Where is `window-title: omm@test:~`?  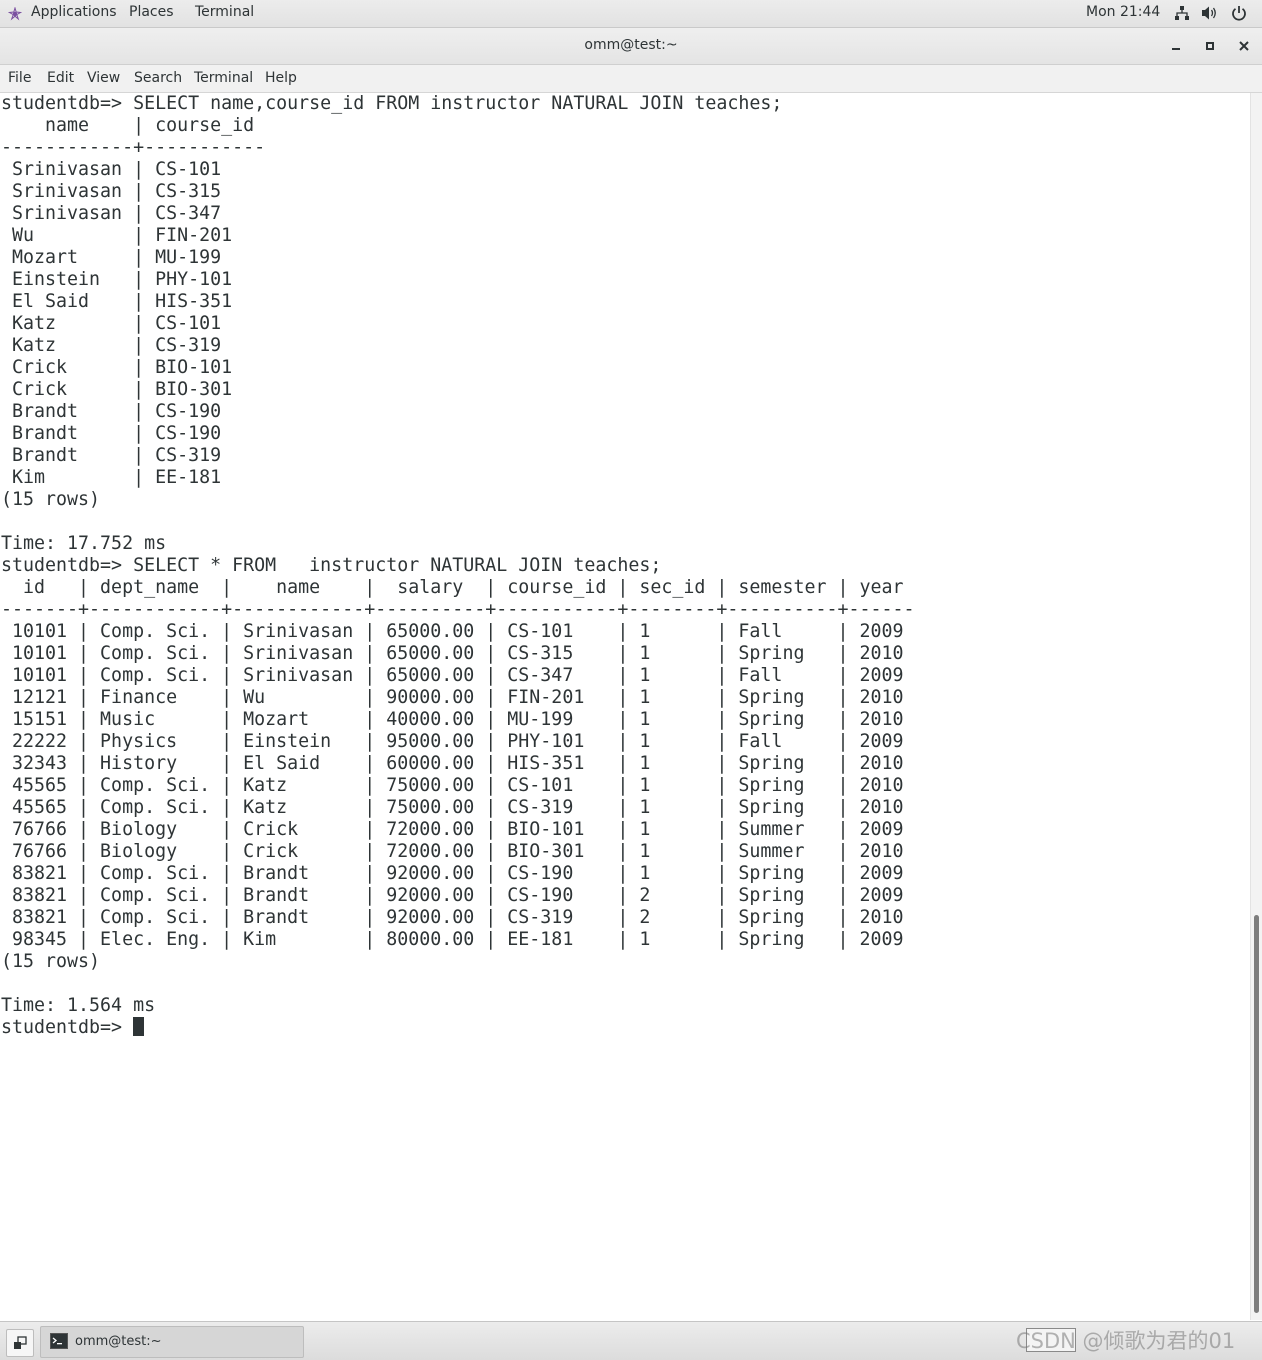
window-title: omm@test:~ is located at coordinates (631, 45).